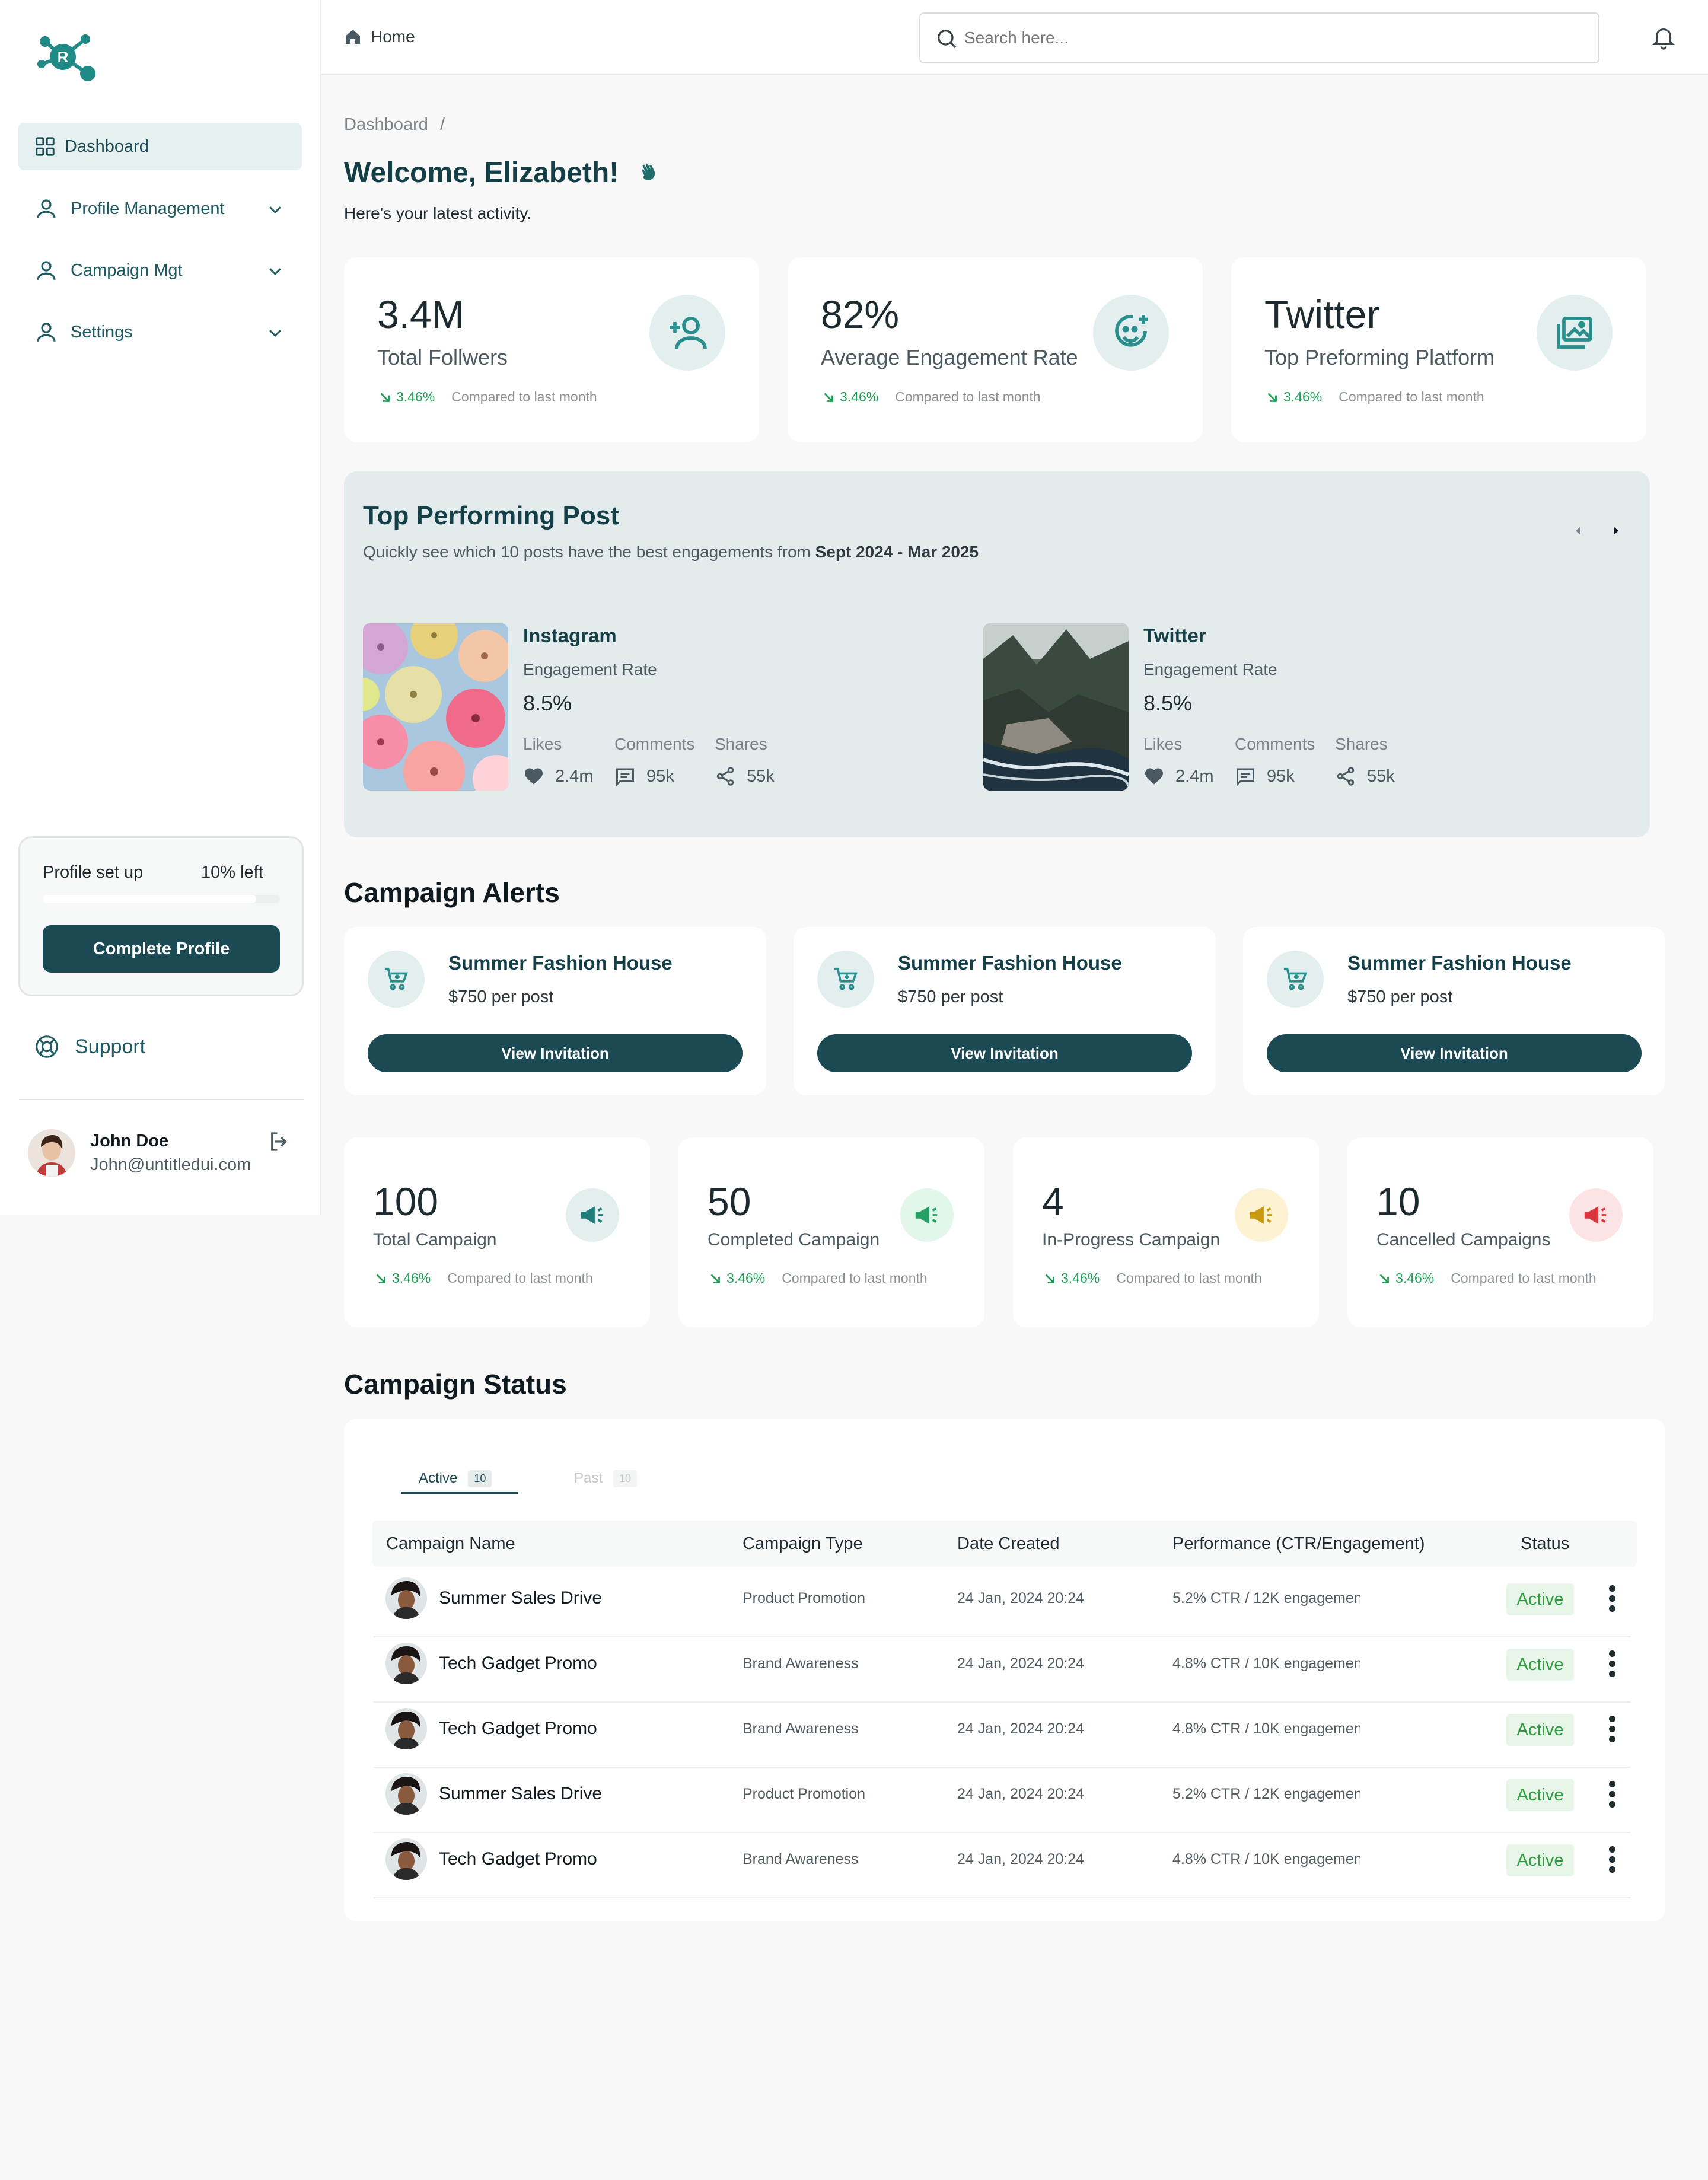 The image size is (1708, 2180). Describe the element at coordinates (1056, 707) in the screenshot. I see `post-thumbnail-twitter` at that location.